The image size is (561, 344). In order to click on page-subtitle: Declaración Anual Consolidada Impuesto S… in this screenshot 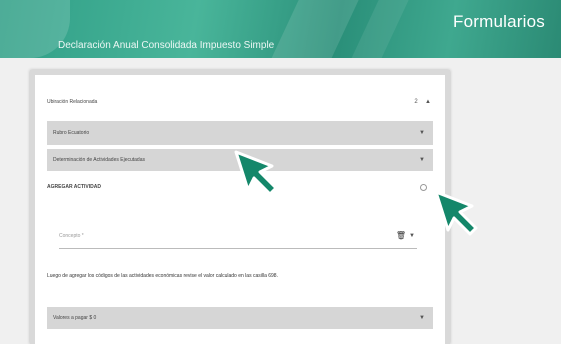, I will do `click(166, 45)`.